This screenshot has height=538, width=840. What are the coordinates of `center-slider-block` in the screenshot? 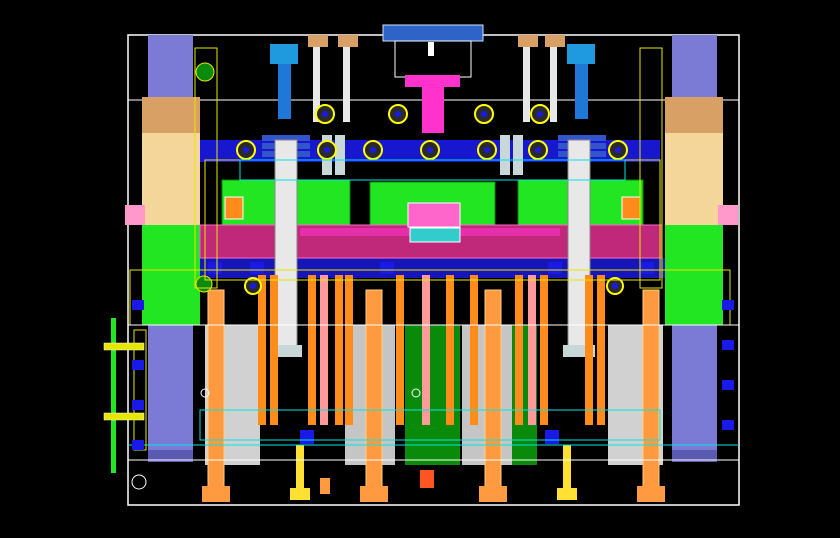 It's located at (434, 222).